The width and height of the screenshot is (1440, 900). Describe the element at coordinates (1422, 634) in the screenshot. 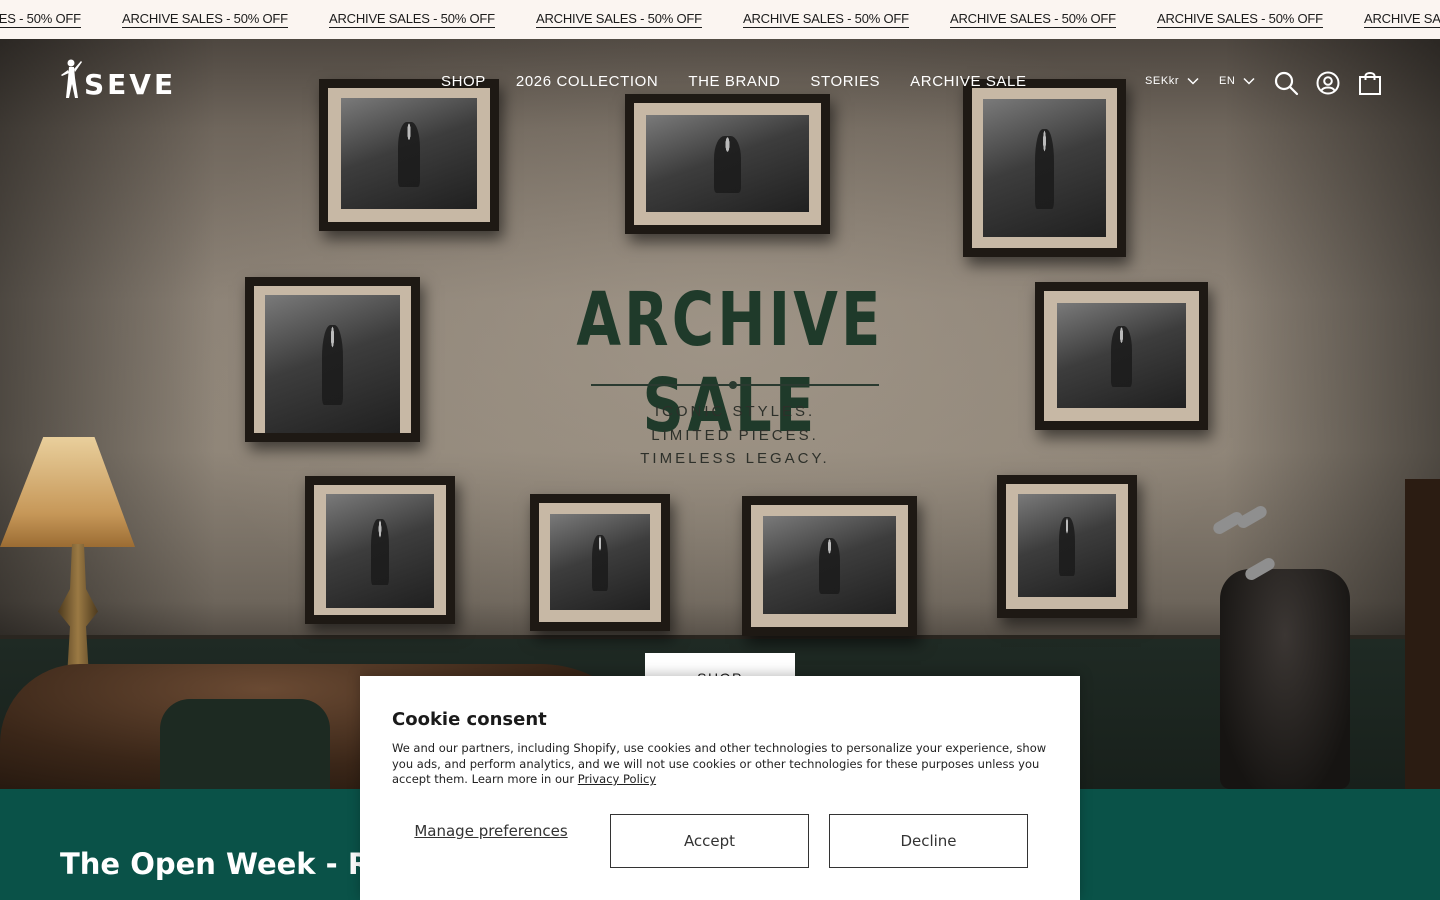

I see `wood-cabinet` at that location.